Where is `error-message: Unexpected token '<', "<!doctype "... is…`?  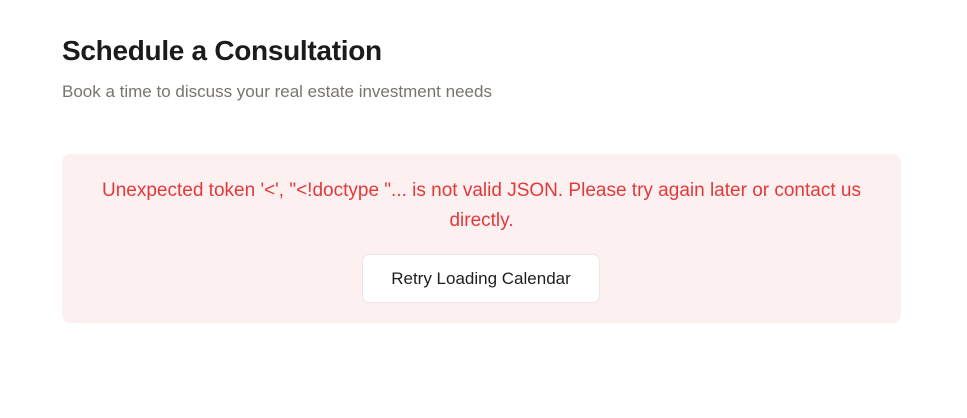 error-message: Unexpected token '<', "<!doctype "... is… is located at coordinates (481, 205).